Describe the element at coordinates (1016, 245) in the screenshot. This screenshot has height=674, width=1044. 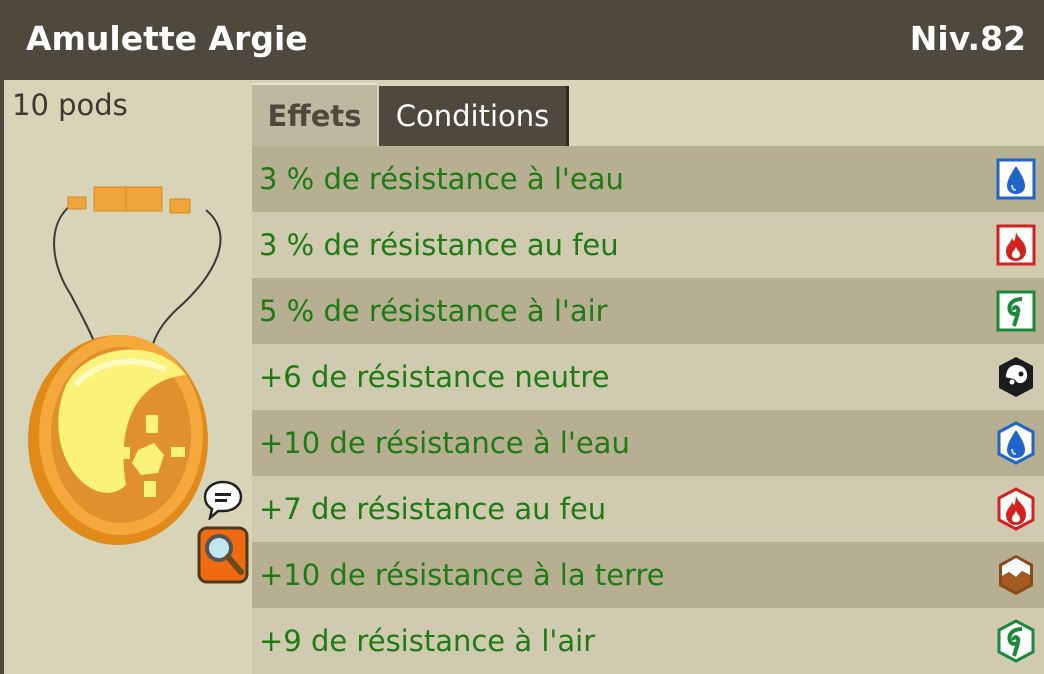
I see `fire-square-icon` at that location.